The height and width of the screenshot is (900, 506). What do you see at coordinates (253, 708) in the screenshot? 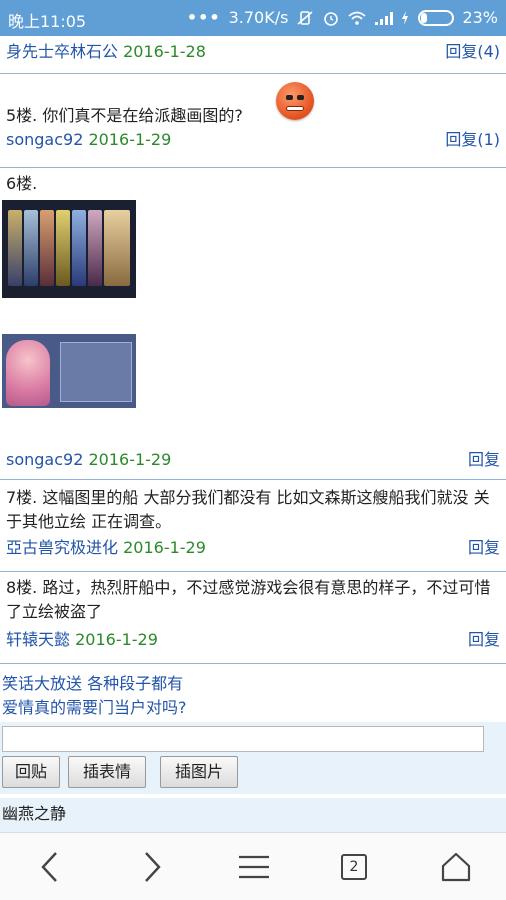
I see `related-link: 爱情真的需要门当户对吗?` at bounding box center [253, 708].